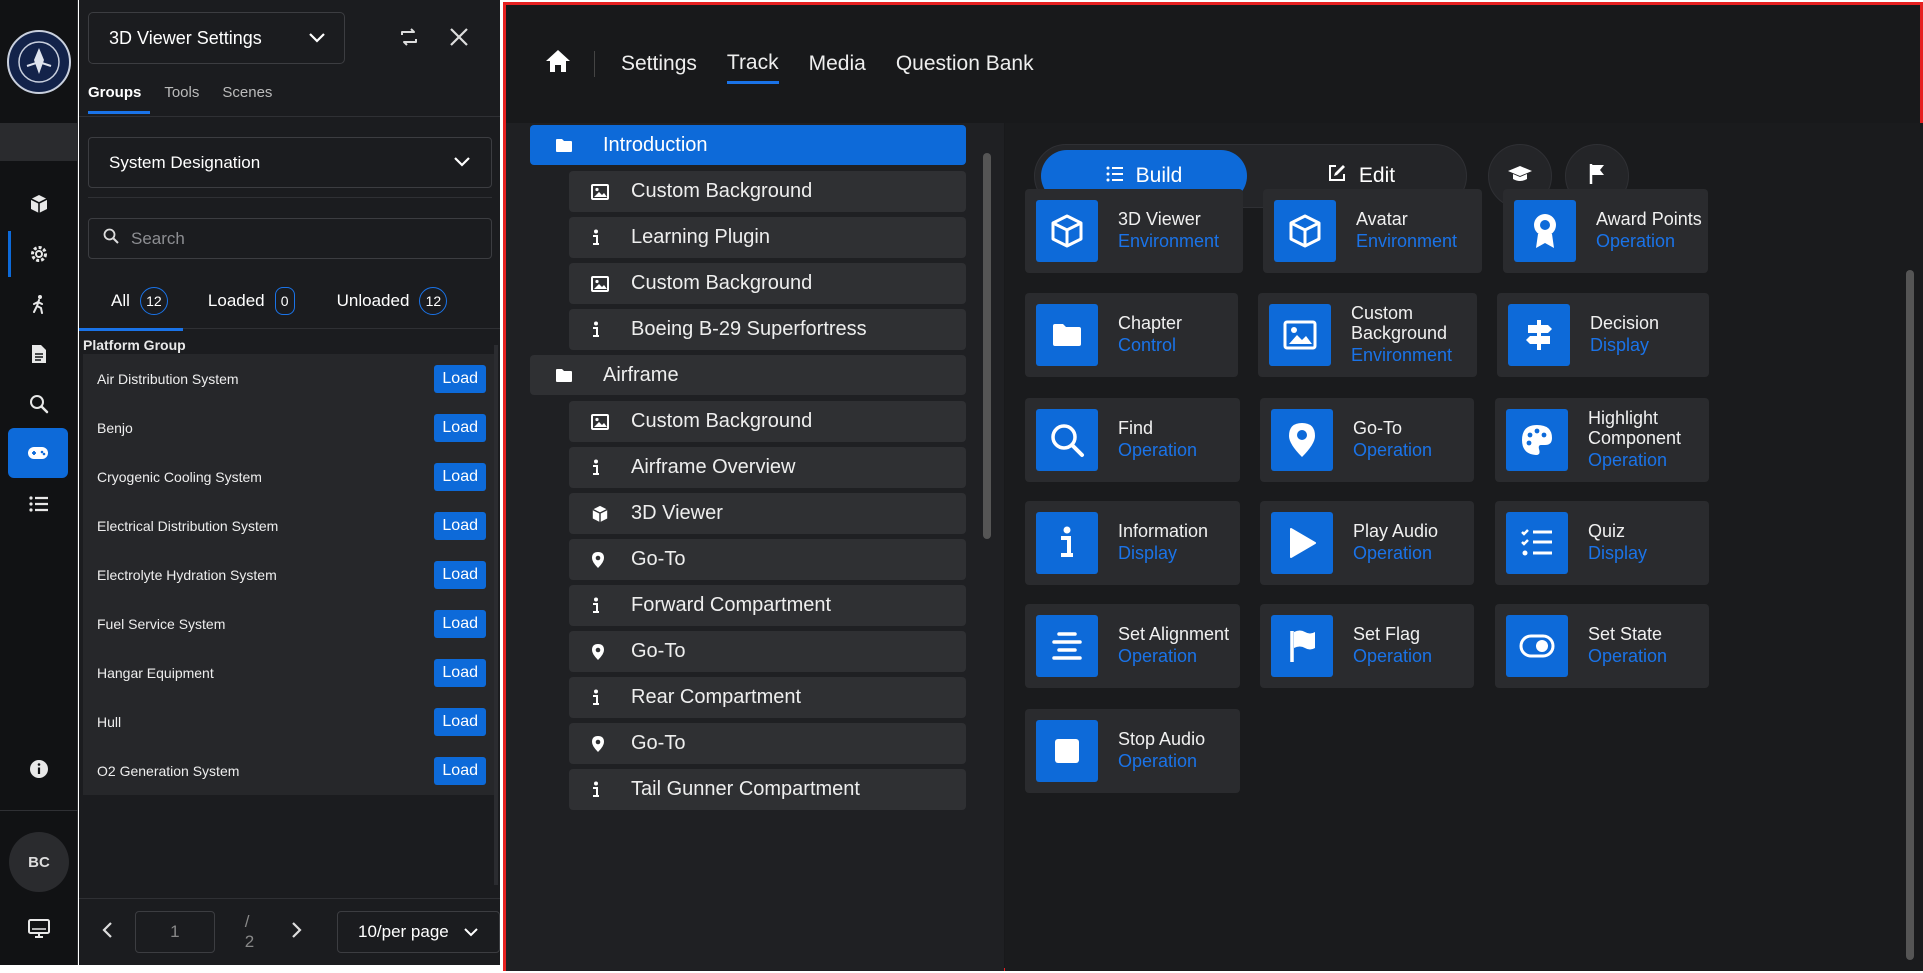 Image resolution: width=1923 pixels, height=973 pixels. I want to click on component-text: Find Operation, so click(1157, 440).